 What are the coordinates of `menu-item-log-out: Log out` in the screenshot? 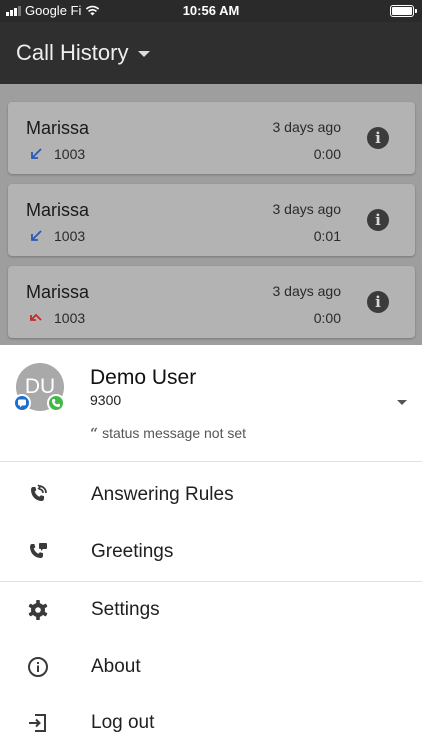 It's located at (211, 722).